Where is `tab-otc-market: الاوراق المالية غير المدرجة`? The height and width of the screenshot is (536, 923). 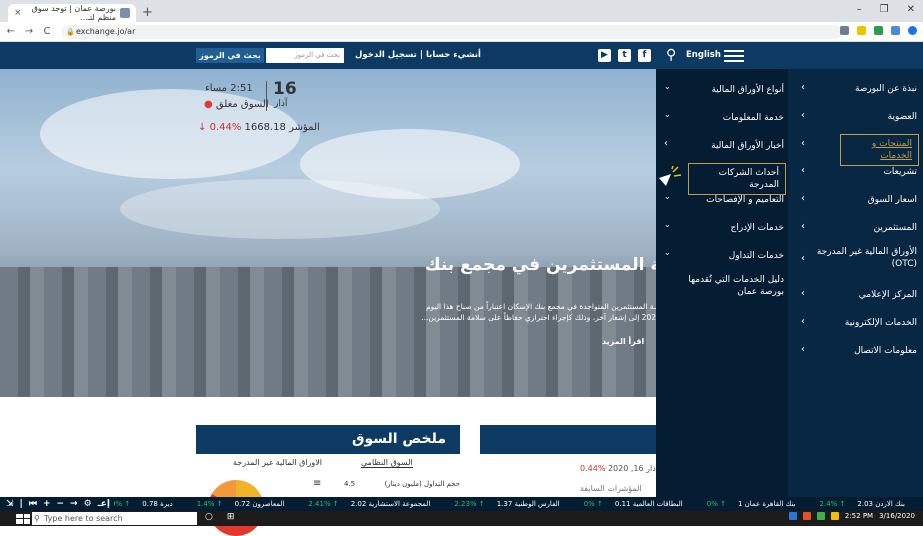 tab-otc-market: الاوراق المالية غير المدرجة is located at coordinates (277, 462).